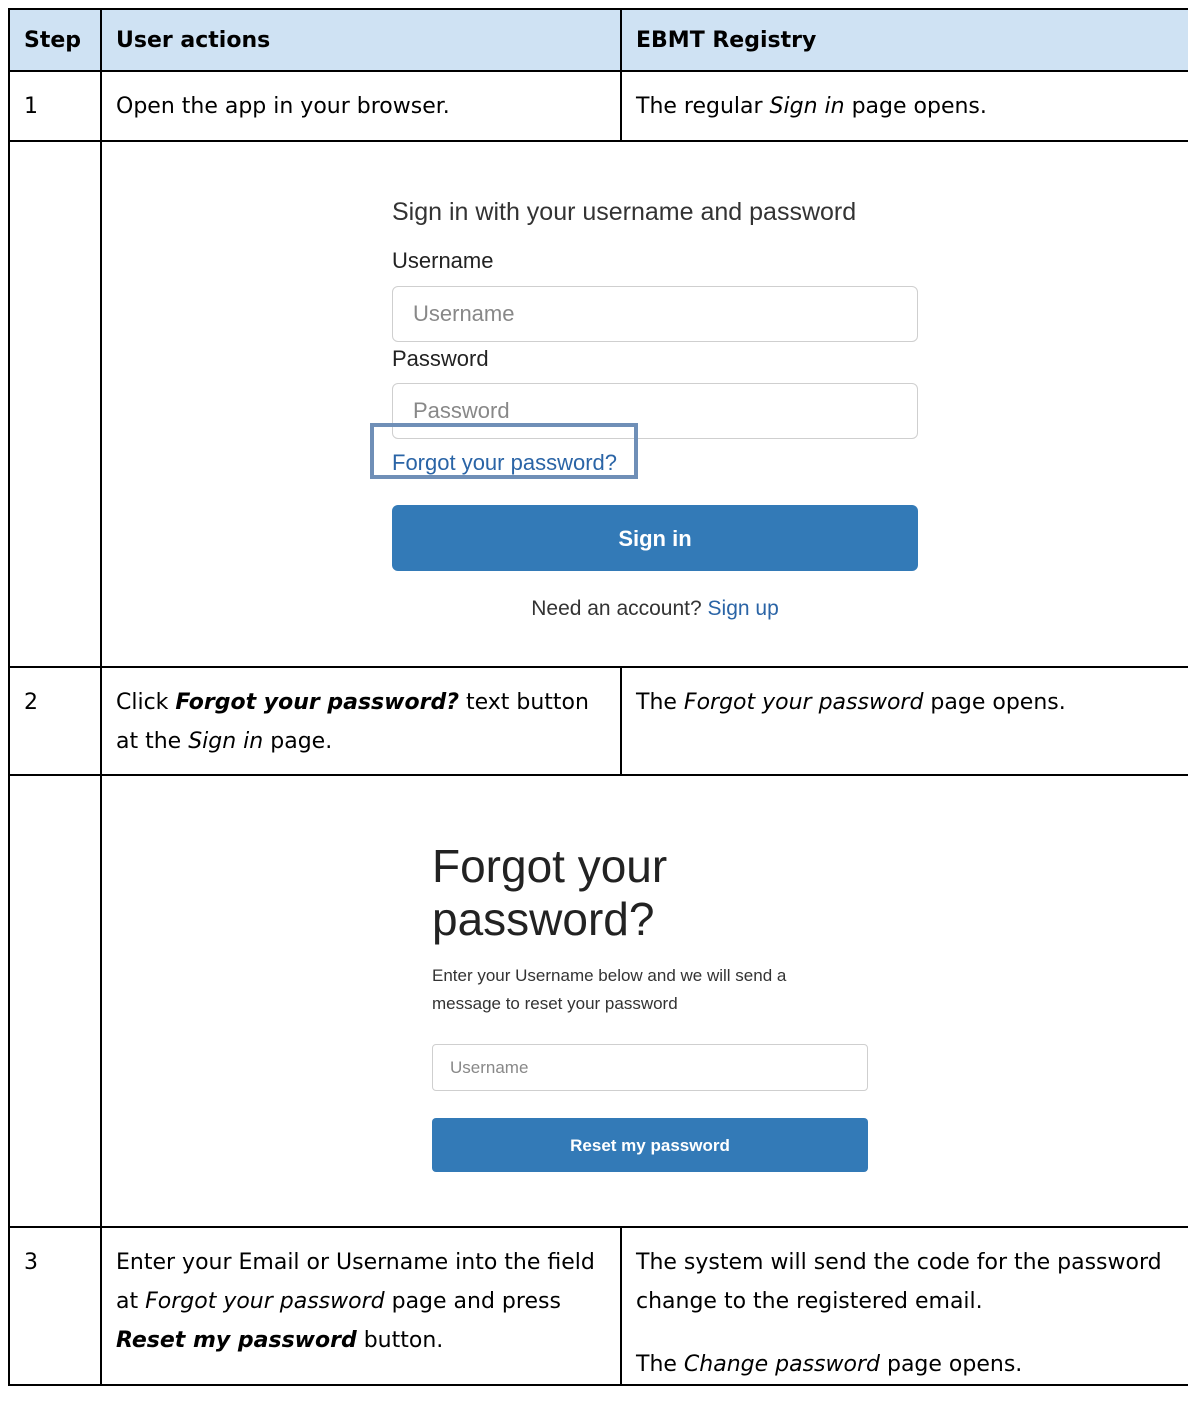 The height and width of the screenshot is (1412, 1188). I want to click on signin-button: Sign in, so click(655, 538).